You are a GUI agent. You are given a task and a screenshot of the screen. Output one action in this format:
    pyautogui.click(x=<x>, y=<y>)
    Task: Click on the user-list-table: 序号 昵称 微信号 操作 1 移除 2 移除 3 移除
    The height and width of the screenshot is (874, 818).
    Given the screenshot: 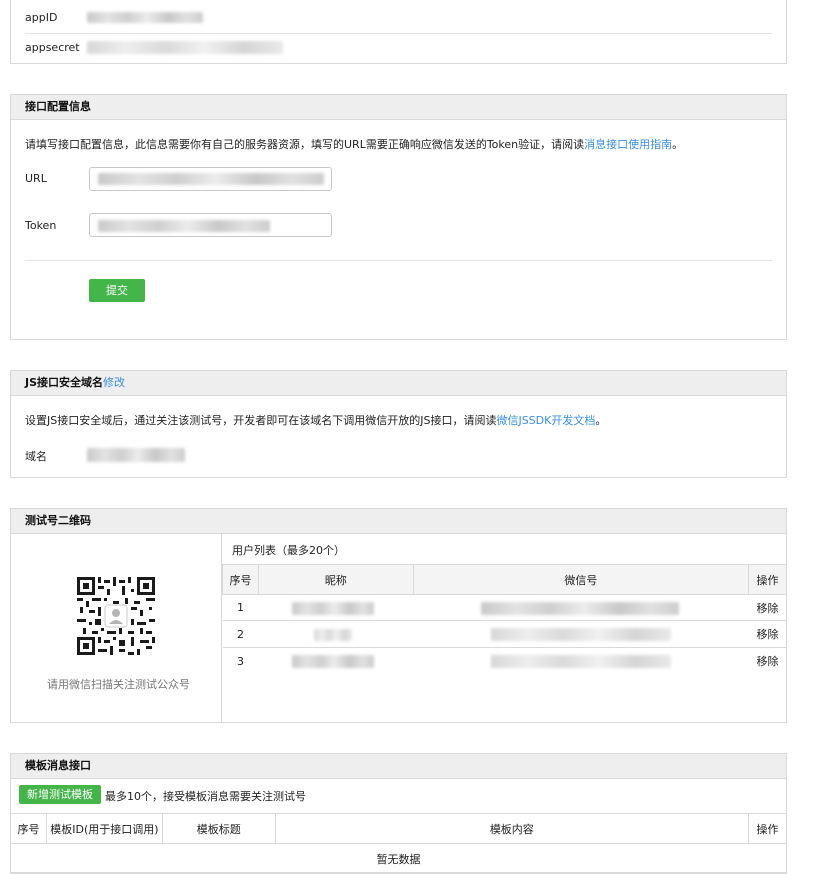 What is the action you would take?
    pyautogui.click(x=504, y=619)
    